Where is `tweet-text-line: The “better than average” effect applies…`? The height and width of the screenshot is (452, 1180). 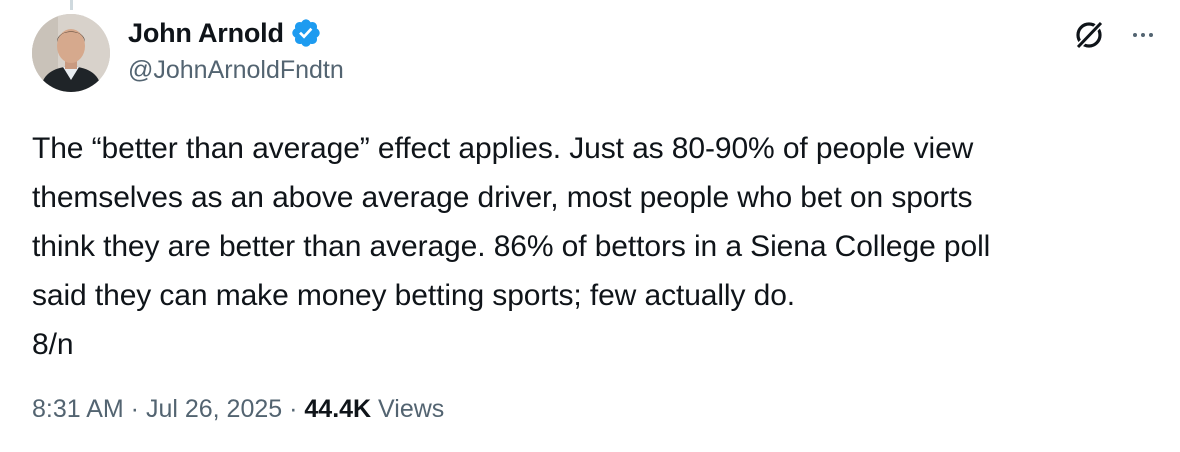
tweet-text-line: The “better than average” effect applies… is located at coordinates (503, 148).